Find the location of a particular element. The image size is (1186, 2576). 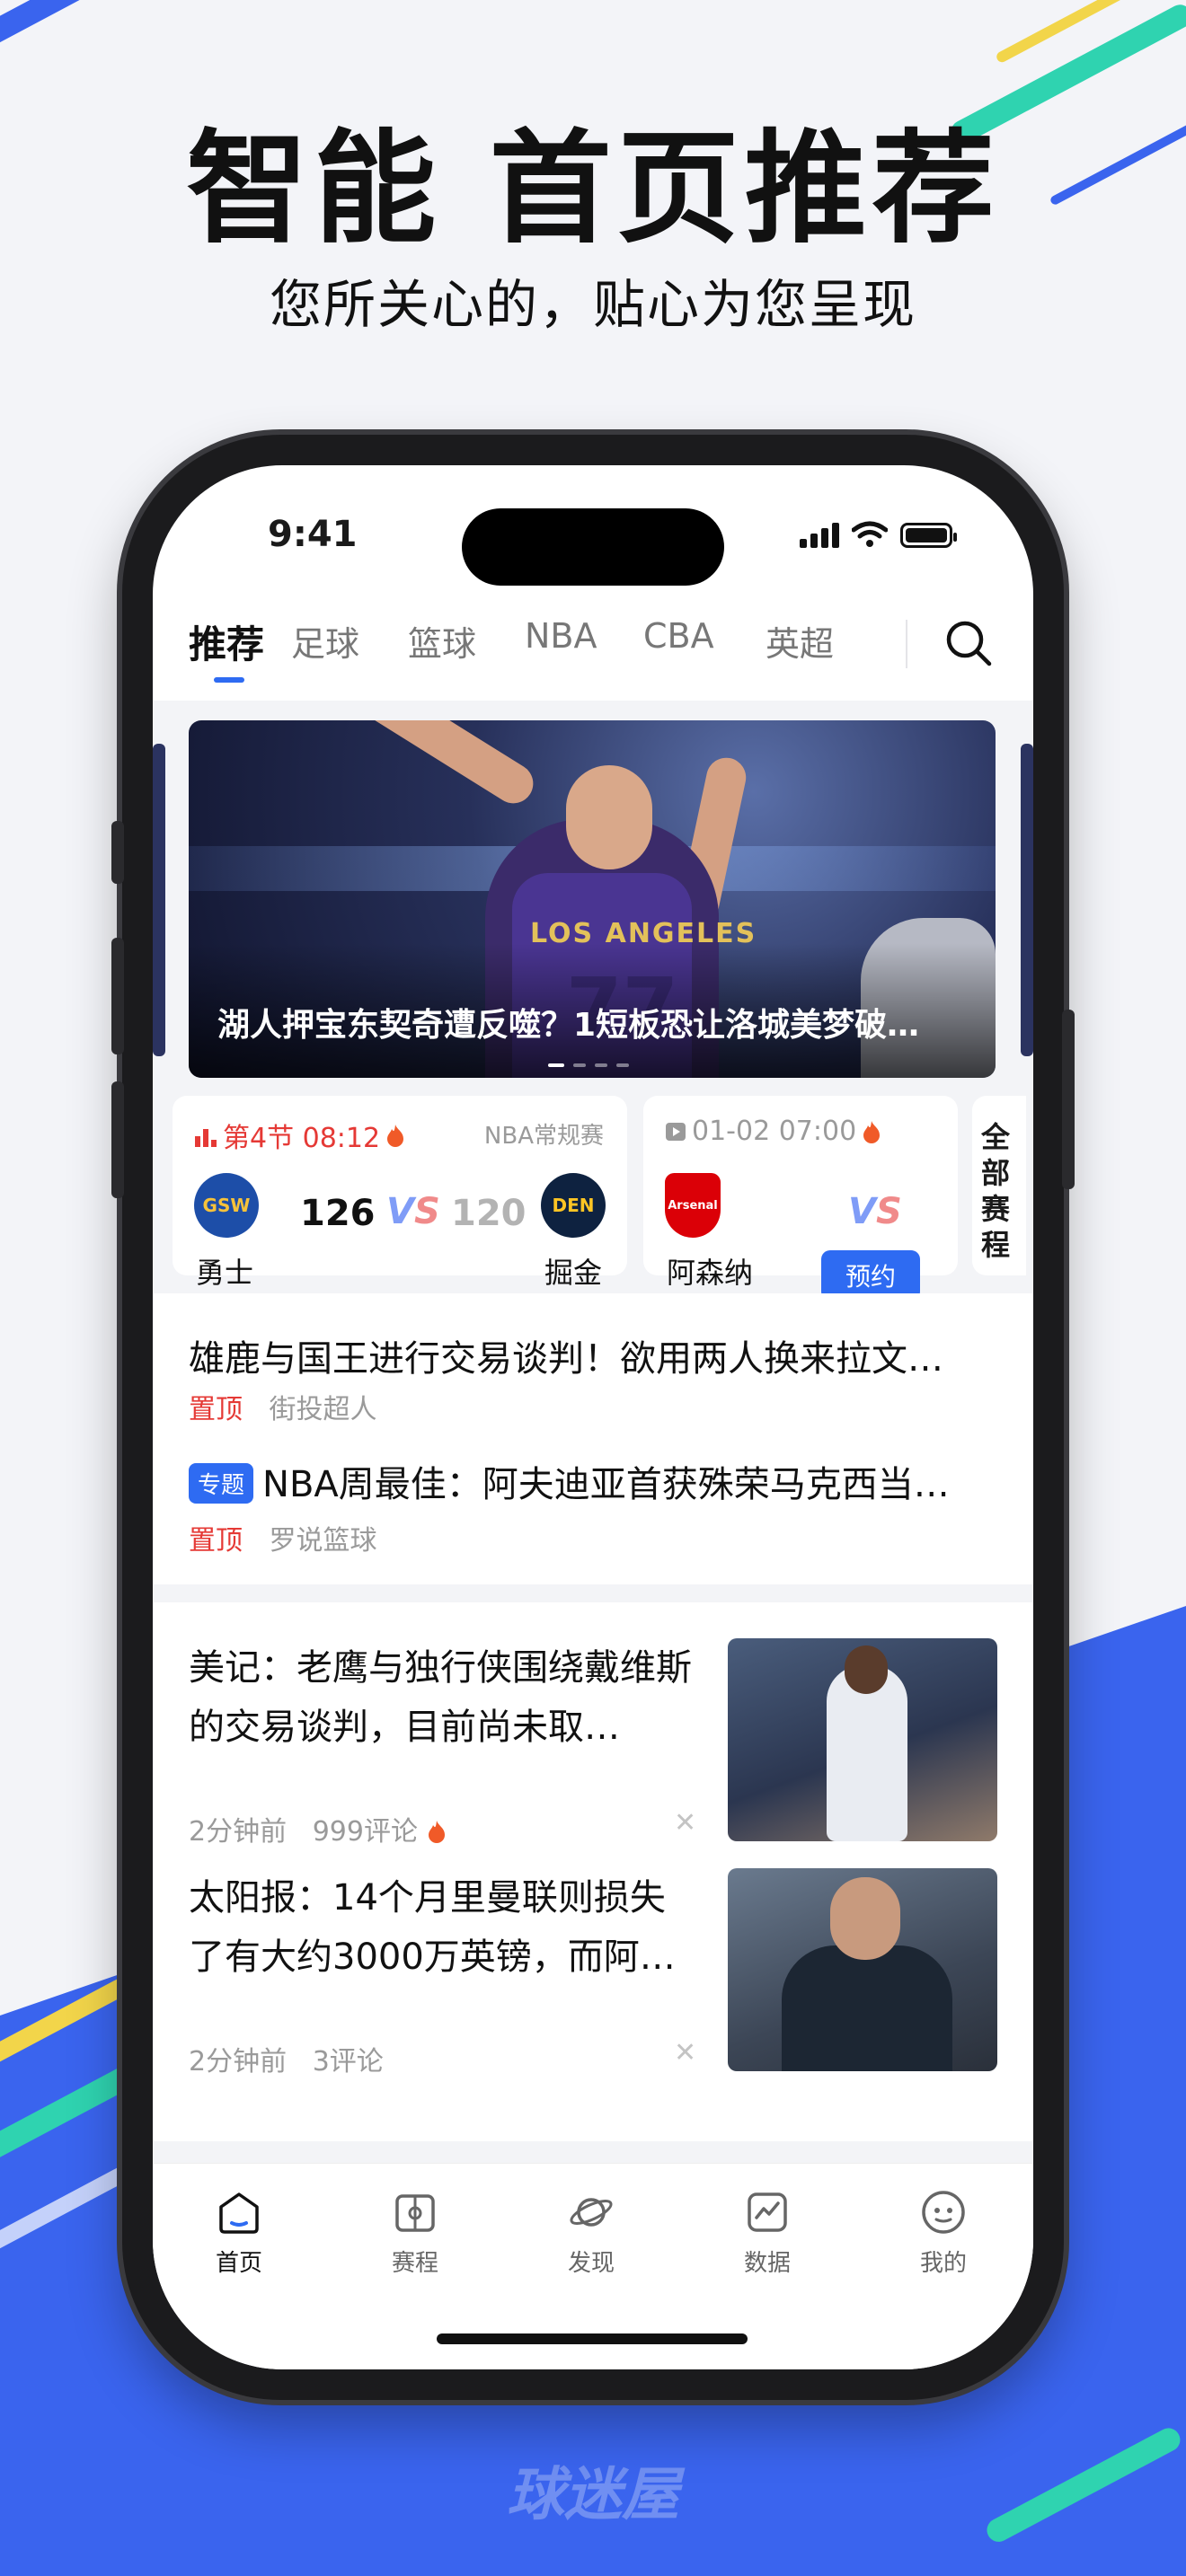

tab-basketball: 篮球 is located at coordinates (442, 641).